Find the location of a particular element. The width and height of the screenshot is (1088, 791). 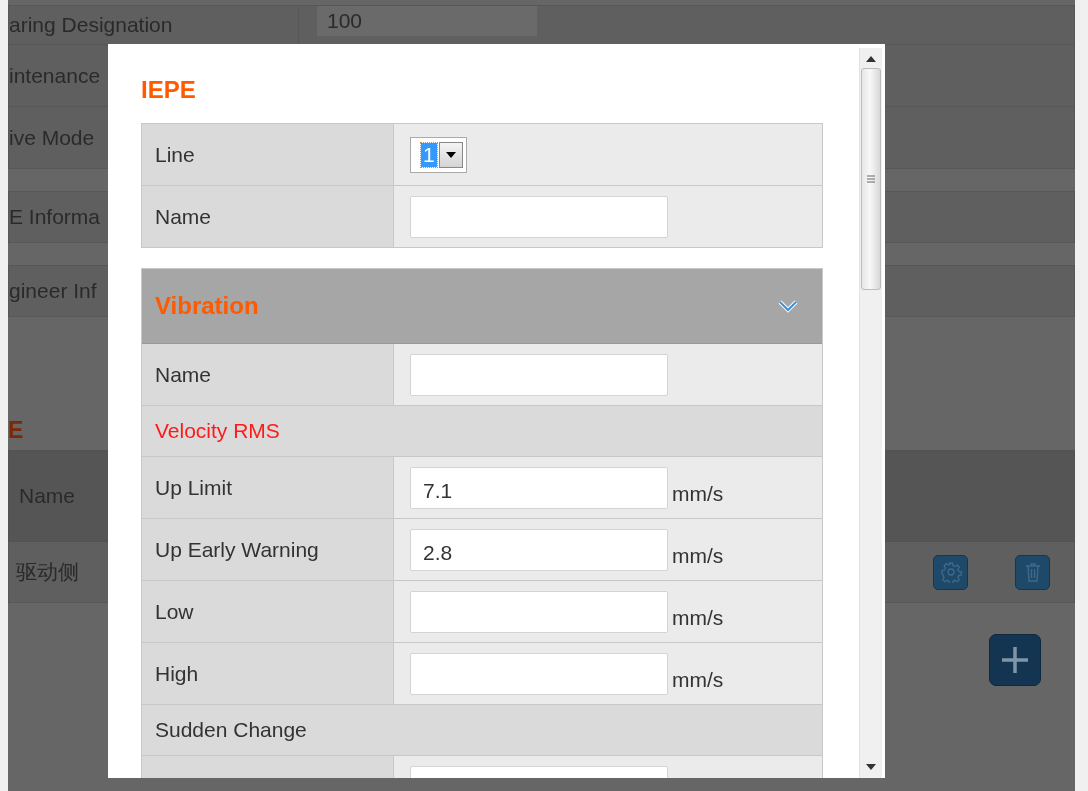

selected-option: 1 is located at coordinates (429, 154).